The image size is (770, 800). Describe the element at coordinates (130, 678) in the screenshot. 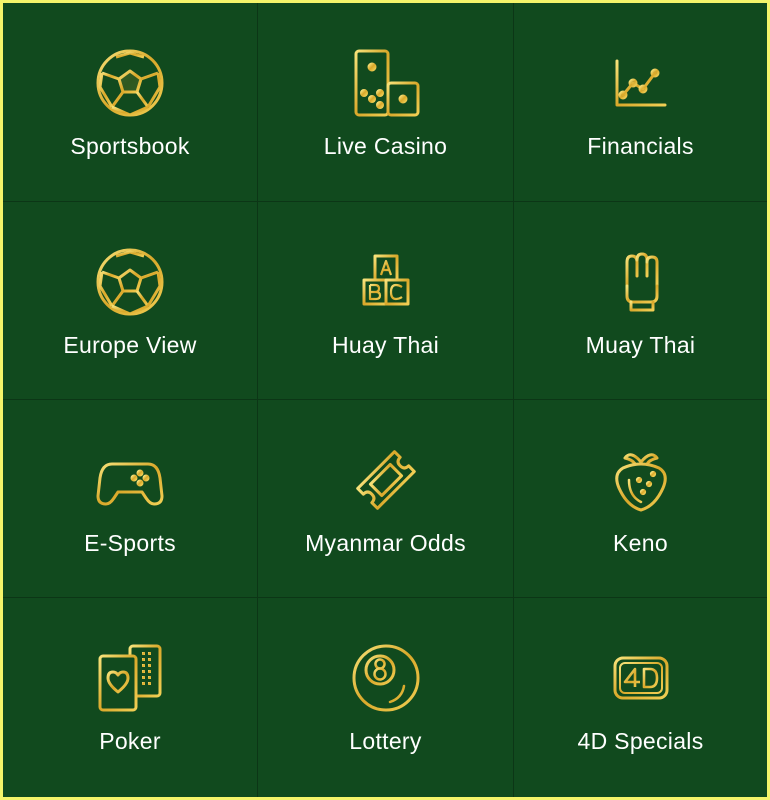

I see `playing-cards-icon` at that location.